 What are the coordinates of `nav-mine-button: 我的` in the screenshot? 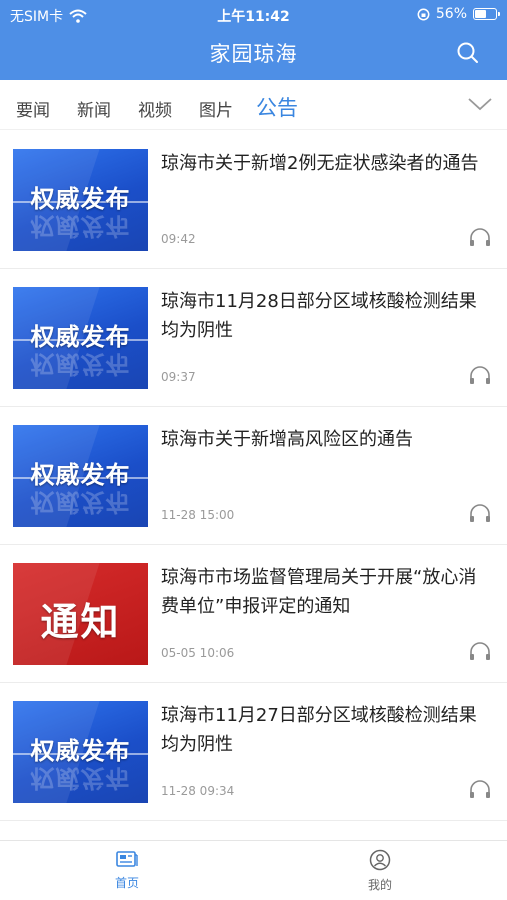 It's located at (380, 871).